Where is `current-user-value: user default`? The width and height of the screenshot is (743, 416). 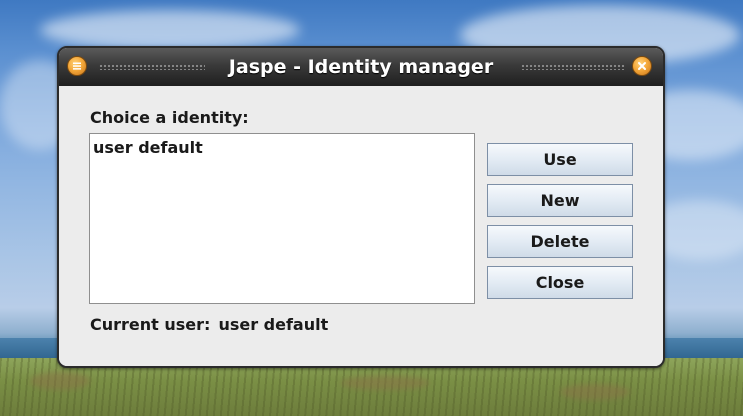 current-user-value: user default is located at coordinates (273, 324).